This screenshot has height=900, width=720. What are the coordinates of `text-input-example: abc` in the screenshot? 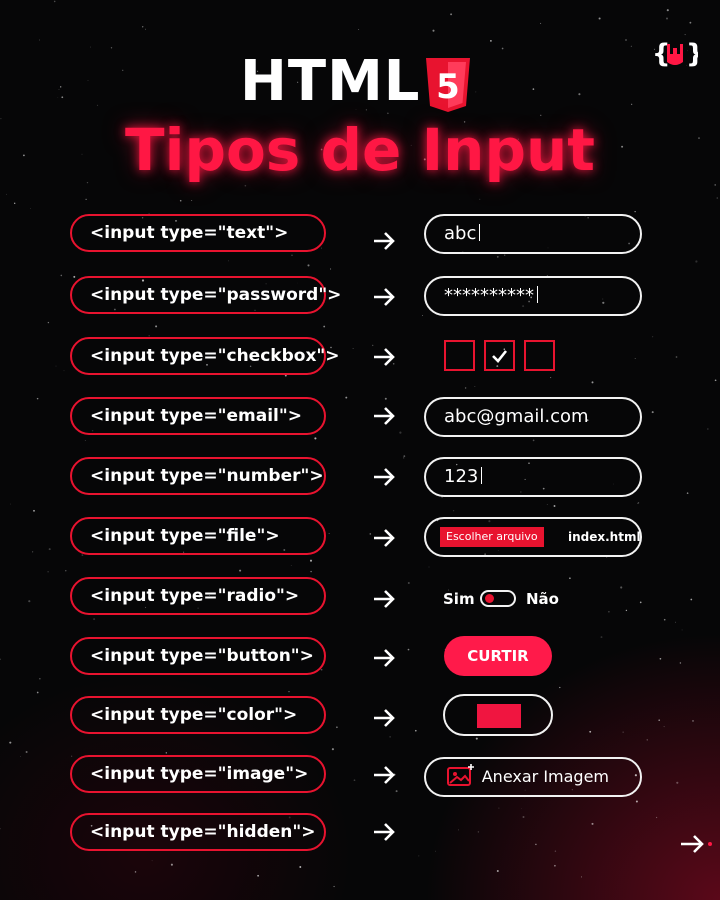 It's located at (533, 234).